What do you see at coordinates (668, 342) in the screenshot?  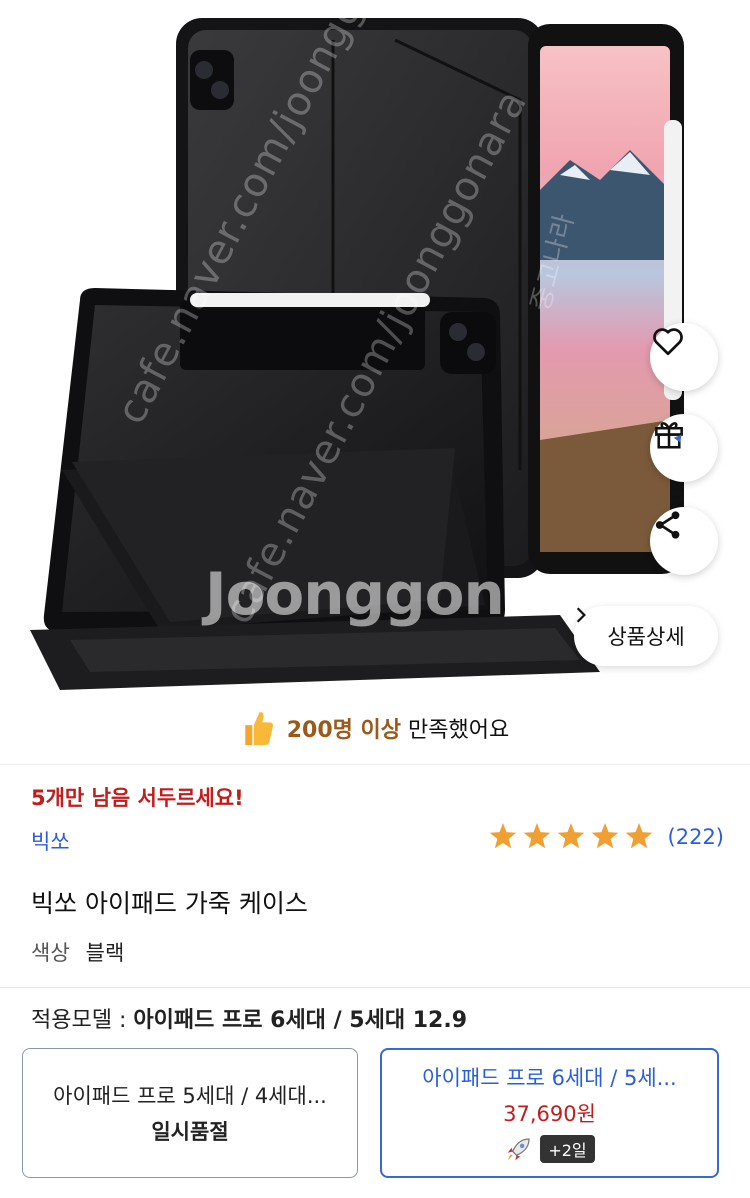 I see `heart-icon` at bounding box center [668, 342].